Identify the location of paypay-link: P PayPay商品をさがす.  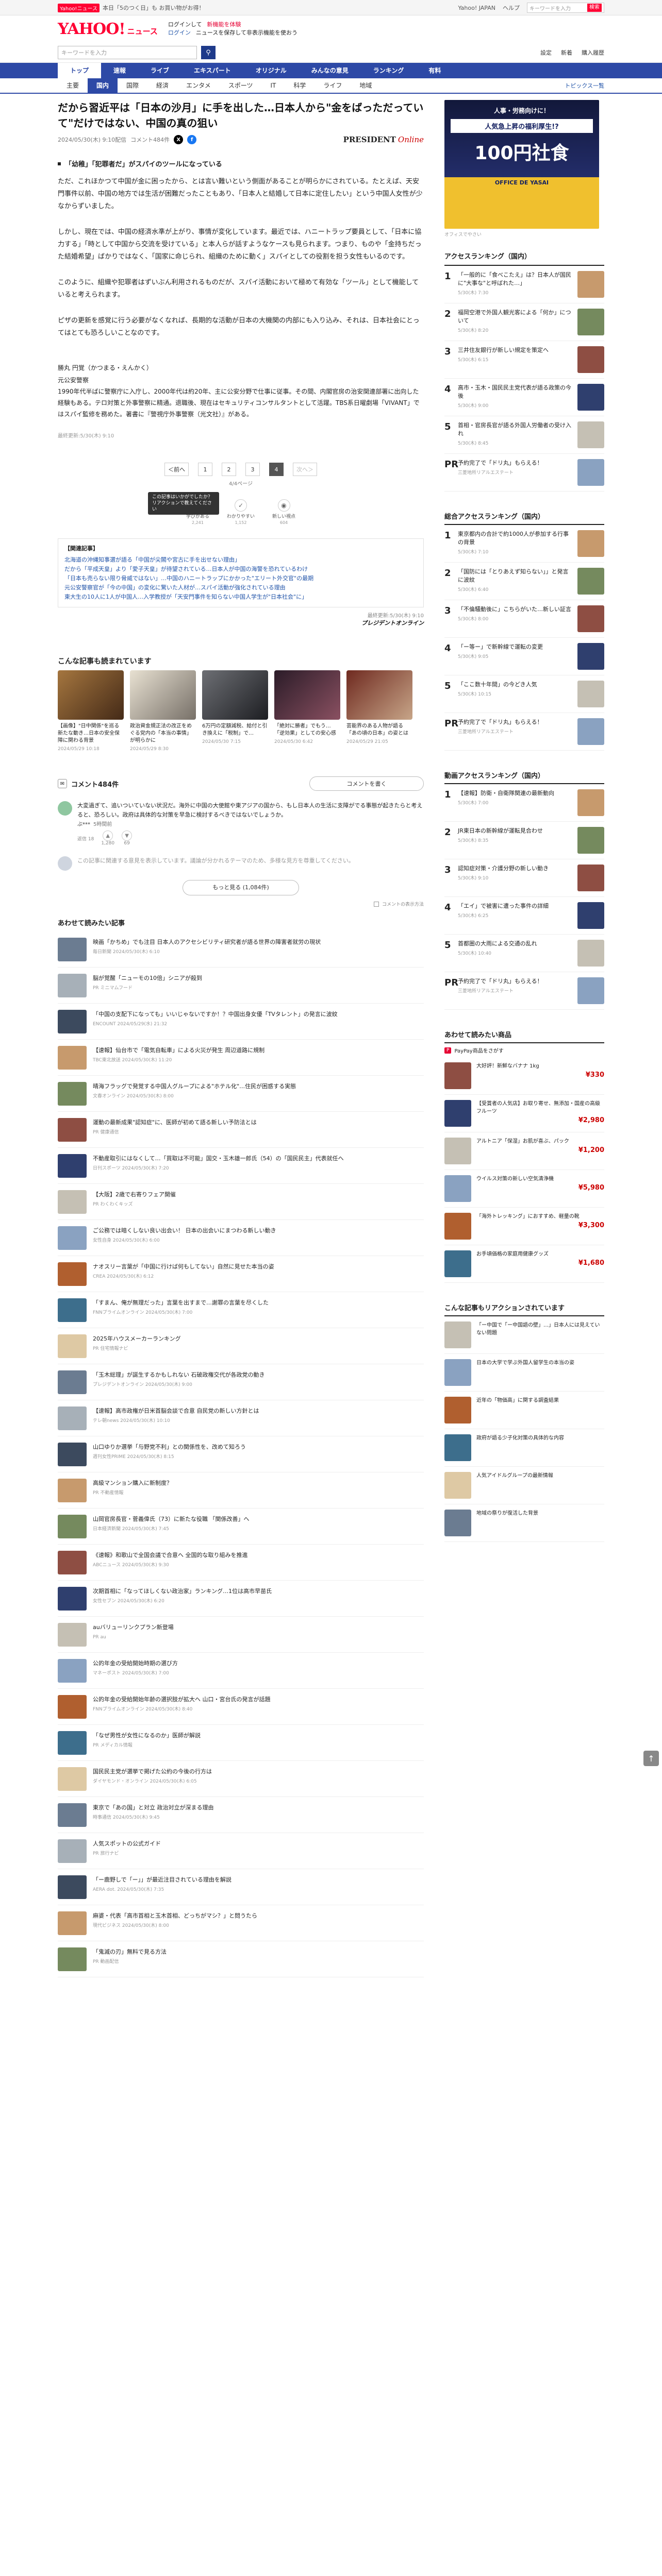
(524, 1050).